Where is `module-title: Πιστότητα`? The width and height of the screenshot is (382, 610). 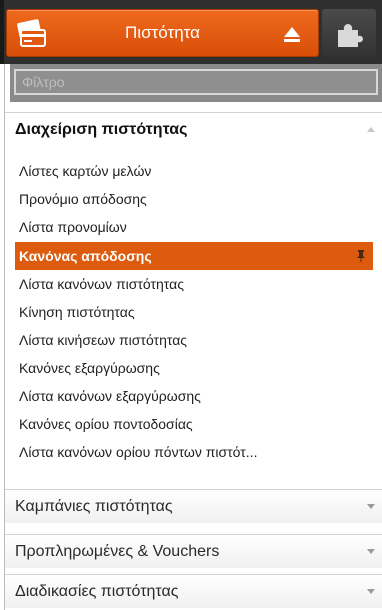 module-title: Πιστότητα is located at coordinates (162, 32).